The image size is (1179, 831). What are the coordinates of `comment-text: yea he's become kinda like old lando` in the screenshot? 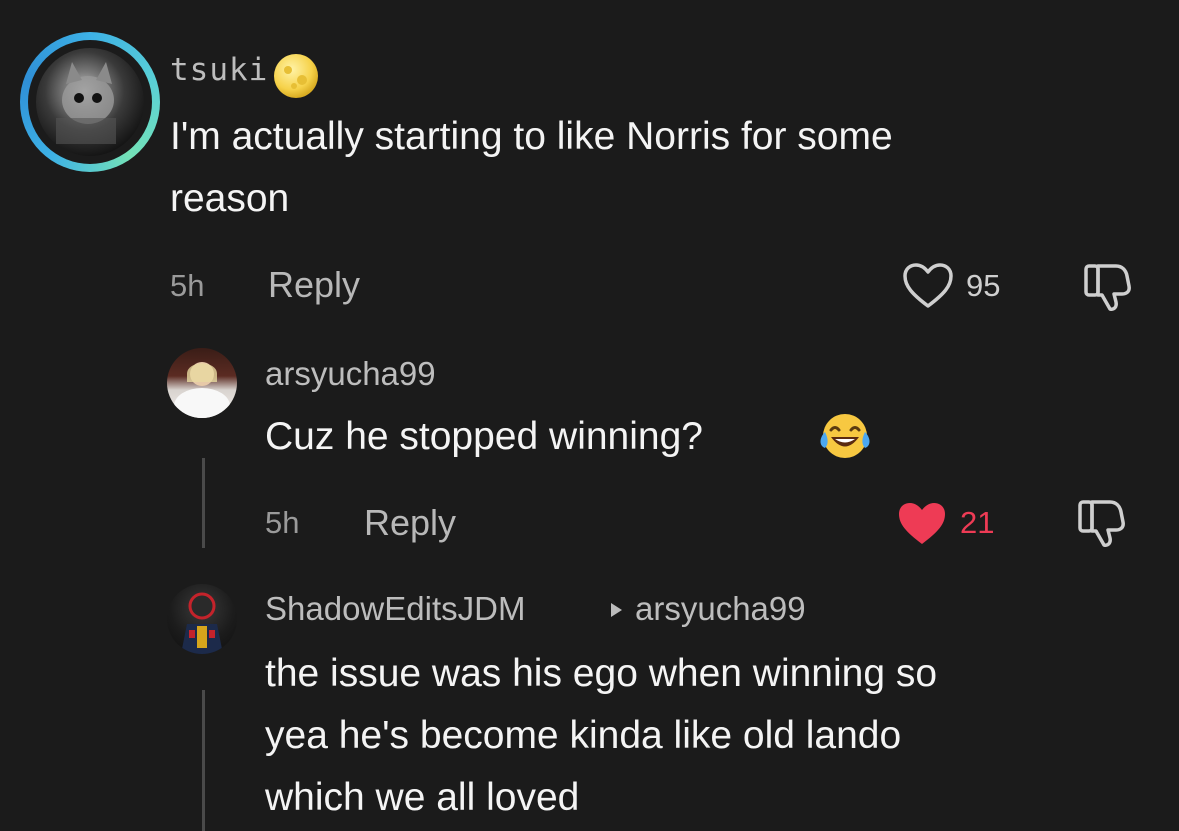 It's located at (583, 735).